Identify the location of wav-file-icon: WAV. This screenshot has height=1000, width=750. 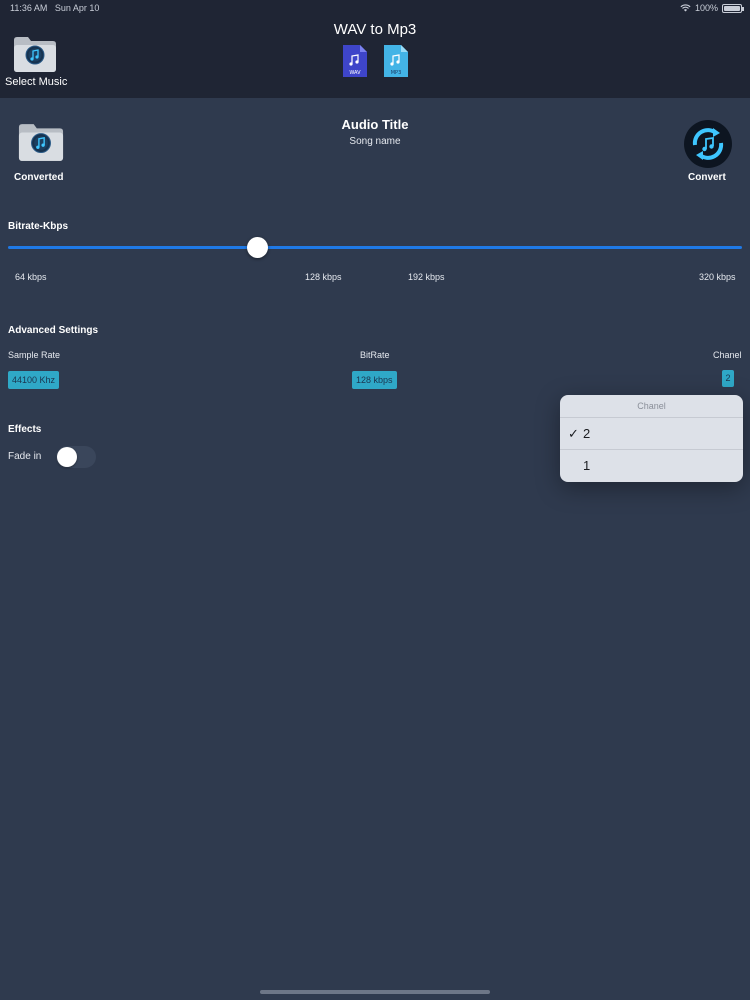
(355, 61).